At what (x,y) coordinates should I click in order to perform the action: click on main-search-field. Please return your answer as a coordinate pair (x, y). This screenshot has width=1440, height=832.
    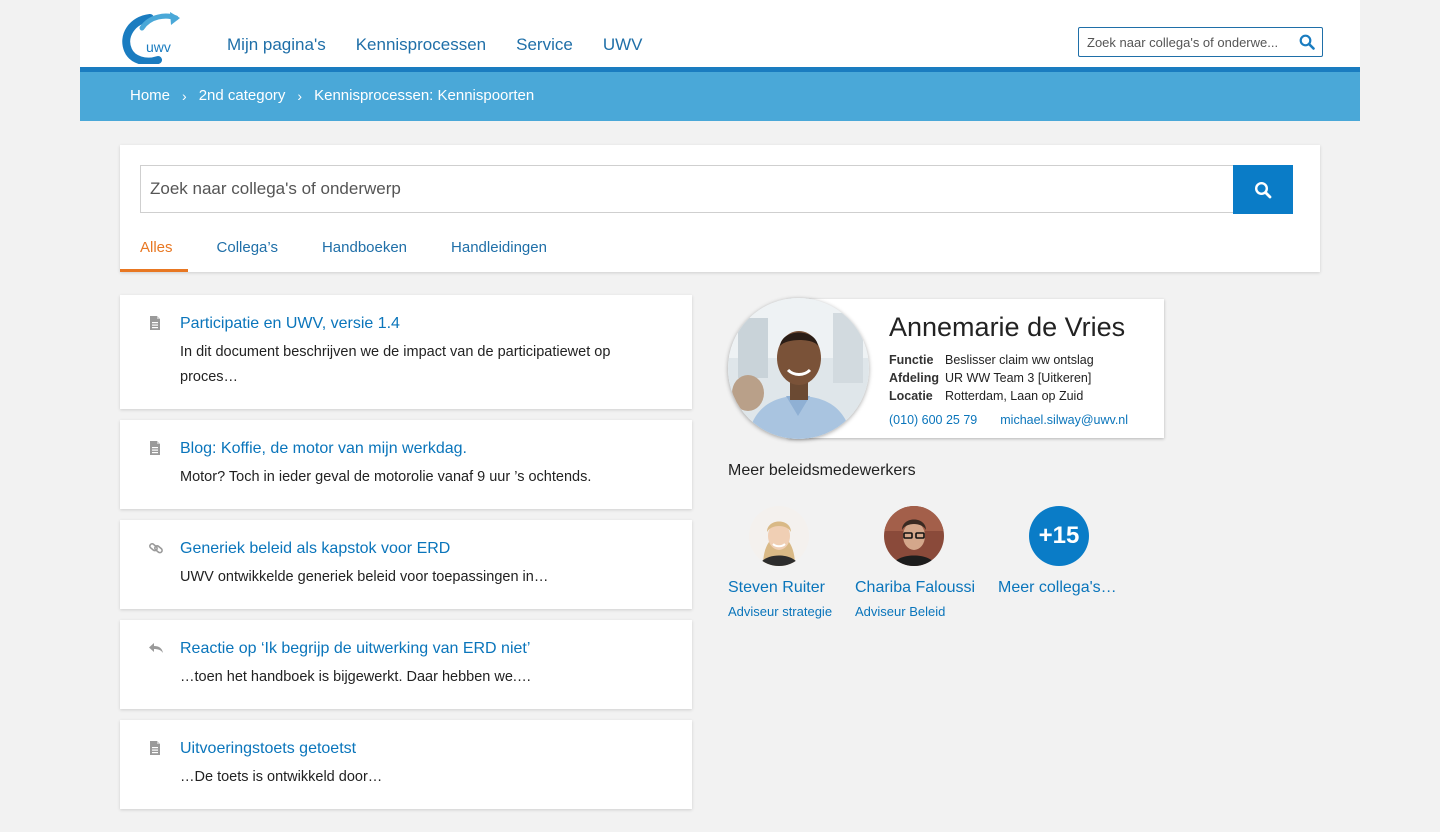
    Looking at the image, I should click on (716, 189).